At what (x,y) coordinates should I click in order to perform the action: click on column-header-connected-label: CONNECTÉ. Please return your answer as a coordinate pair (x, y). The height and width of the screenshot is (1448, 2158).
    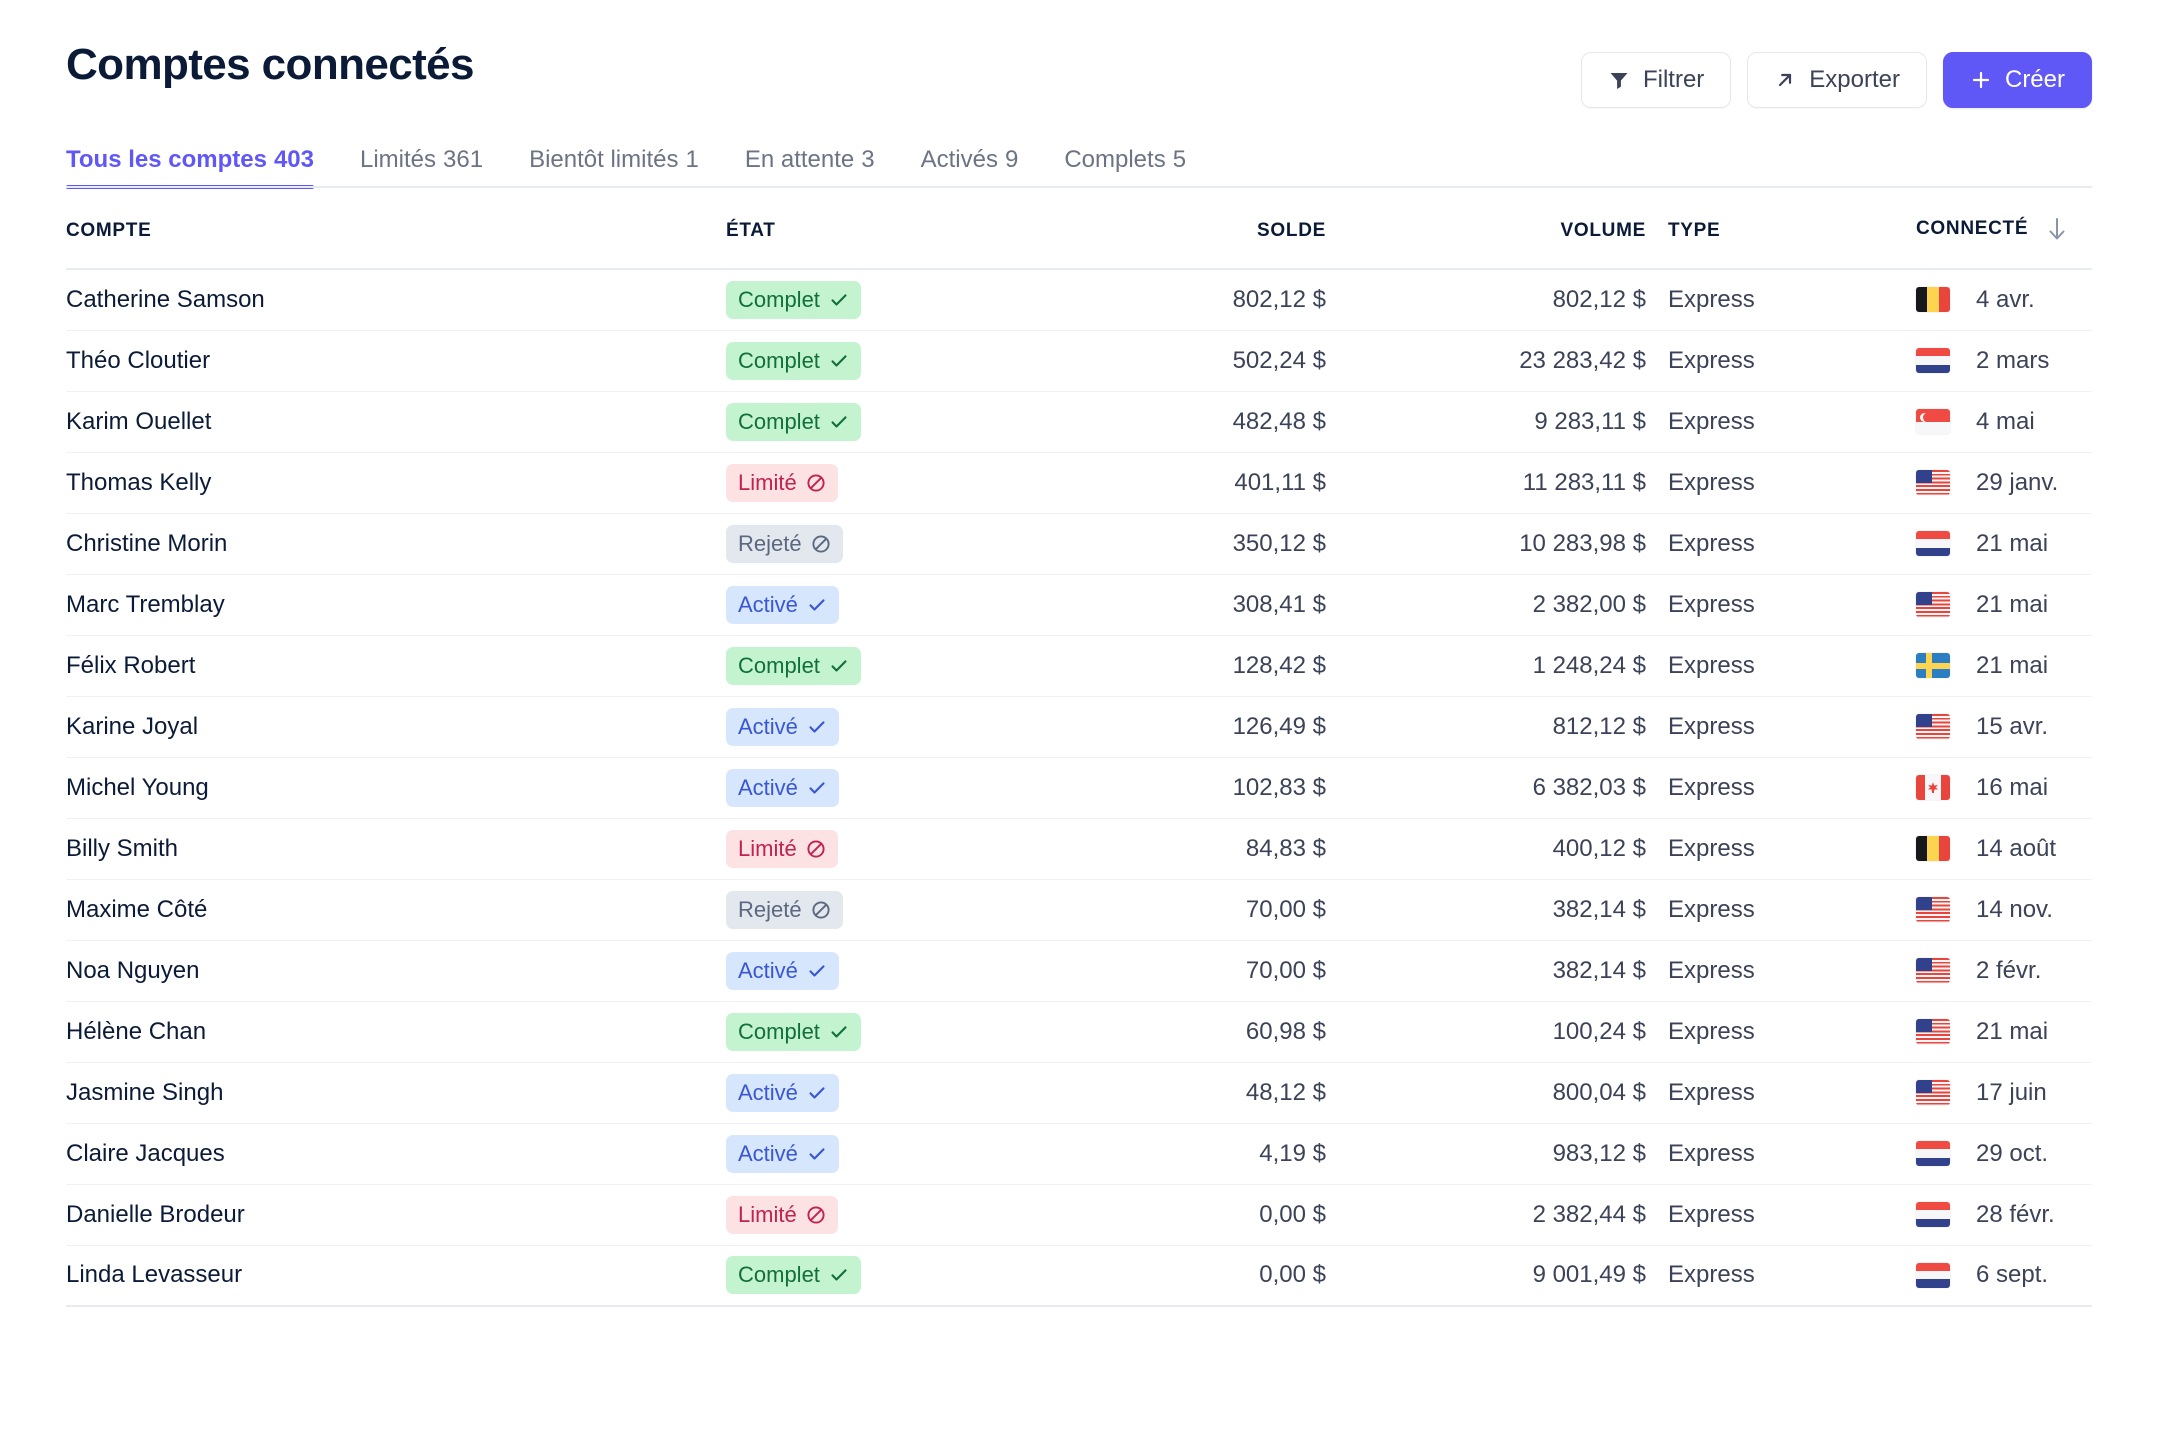
    Looking at the image, I should click on (1972, 228).